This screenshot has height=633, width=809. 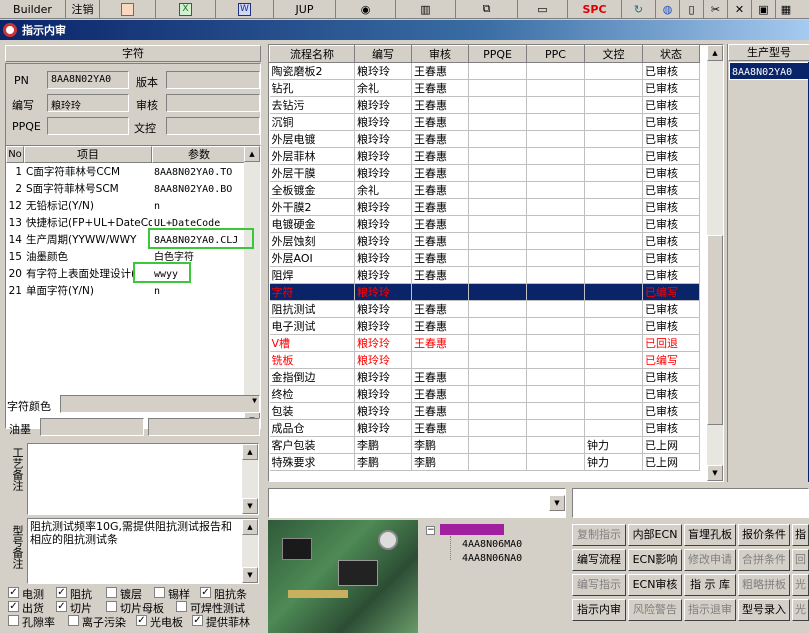 What do you see at coordinates (764, 9) in the screenshot?
I see `save-icon-button: ▣` at bounding box center [764, 9].